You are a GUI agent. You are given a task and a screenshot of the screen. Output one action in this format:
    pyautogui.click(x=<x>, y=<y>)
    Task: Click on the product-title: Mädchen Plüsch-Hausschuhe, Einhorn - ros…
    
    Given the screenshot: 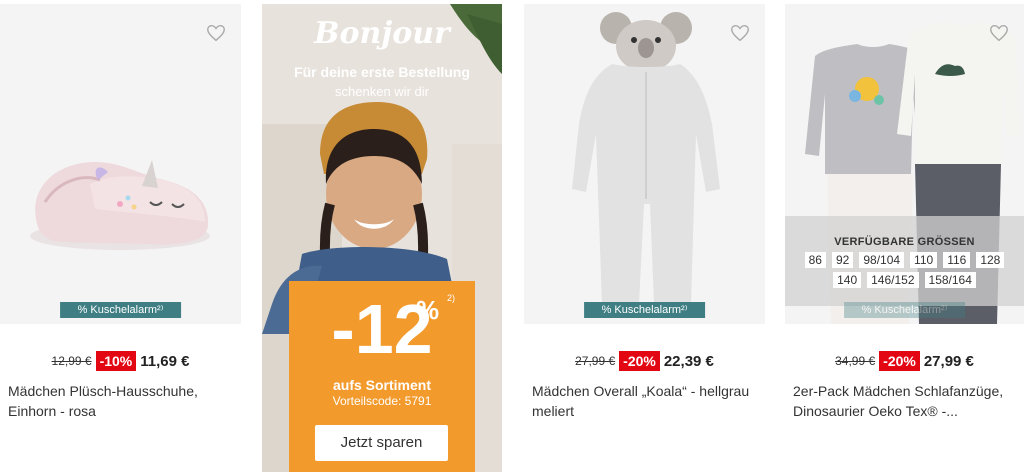 What is the action you would take?
    pyautogui.click(x=122, y=401)
    